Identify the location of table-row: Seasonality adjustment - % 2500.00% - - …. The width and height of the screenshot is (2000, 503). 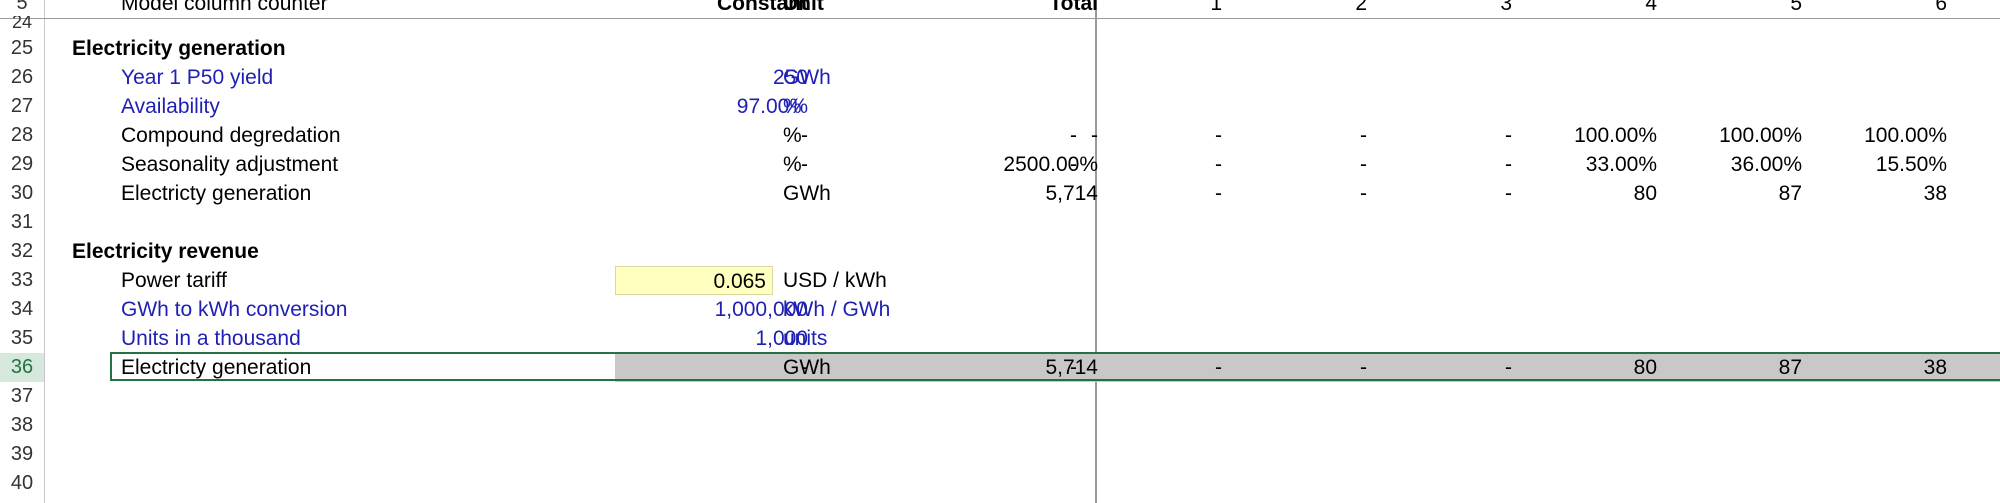
(1022, 164).